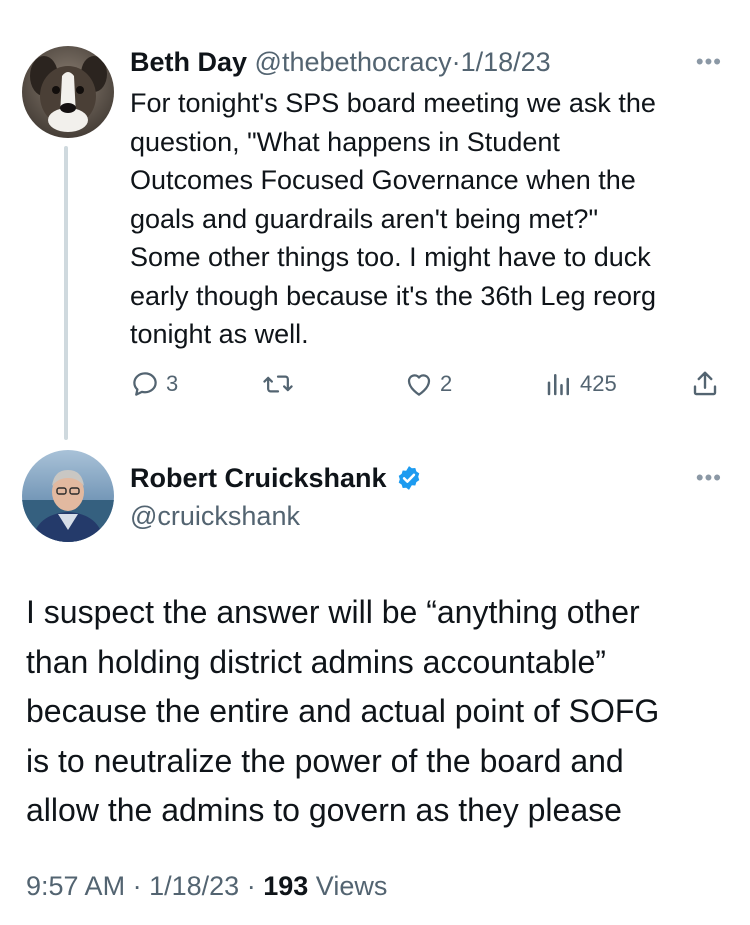 This screenshot has width=750, height=925. What do you see at coordinates (66, 293) in the screenshot?
I see `thread-connector-line` at bounding box center [66, 293].